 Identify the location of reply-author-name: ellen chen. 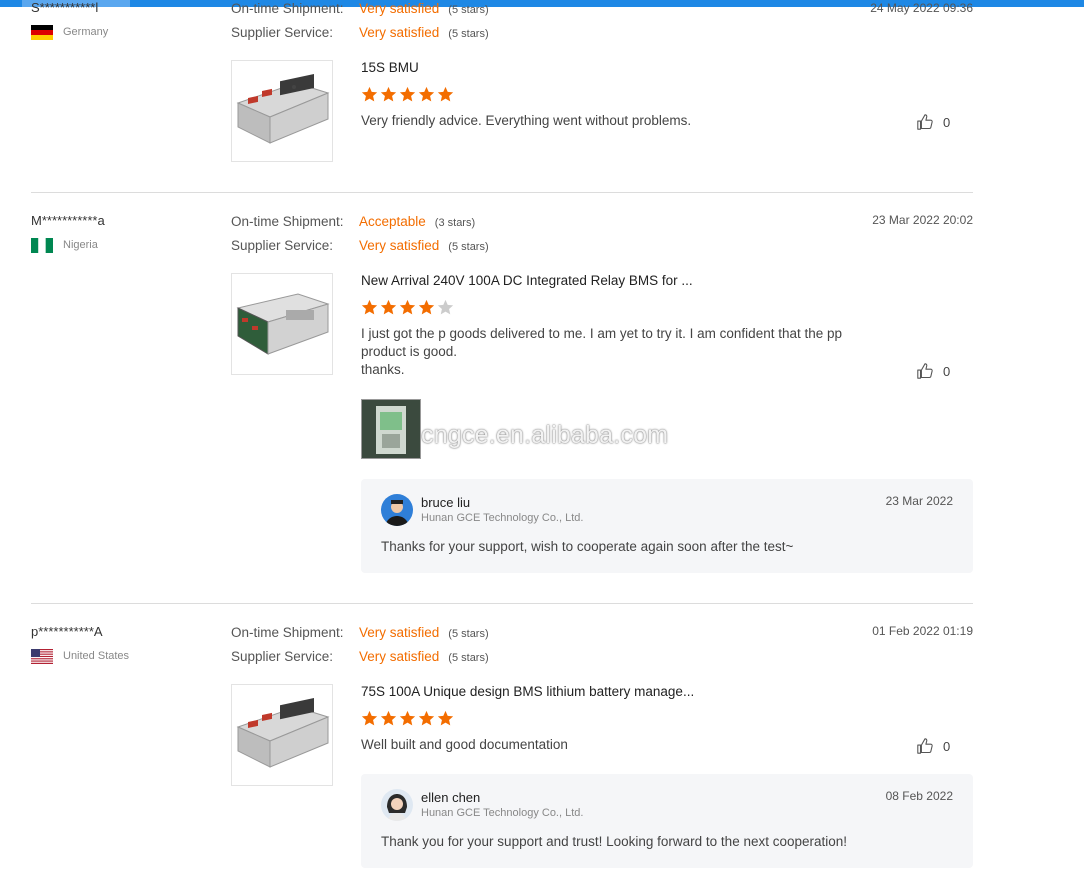
(451, 797).